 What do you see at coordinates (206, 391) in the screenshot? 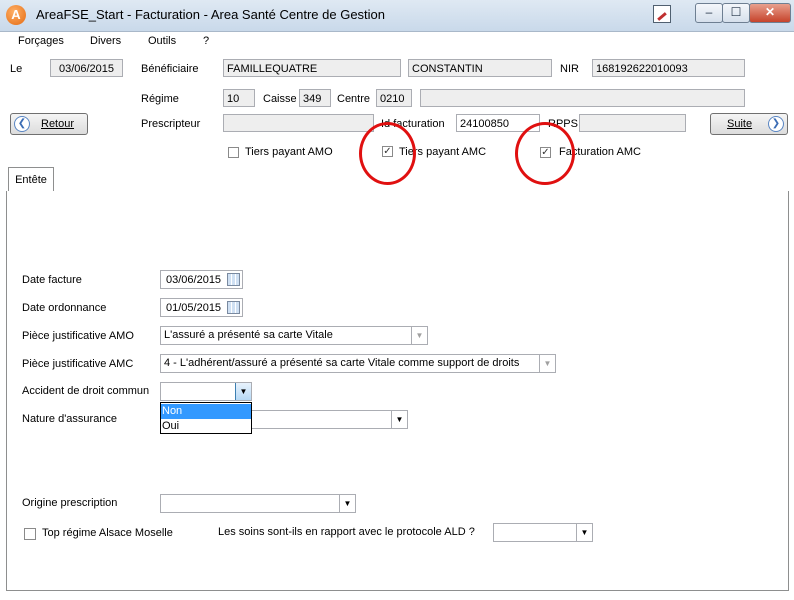
I see `accident-select: ▼` at bounding box center [206, 391].